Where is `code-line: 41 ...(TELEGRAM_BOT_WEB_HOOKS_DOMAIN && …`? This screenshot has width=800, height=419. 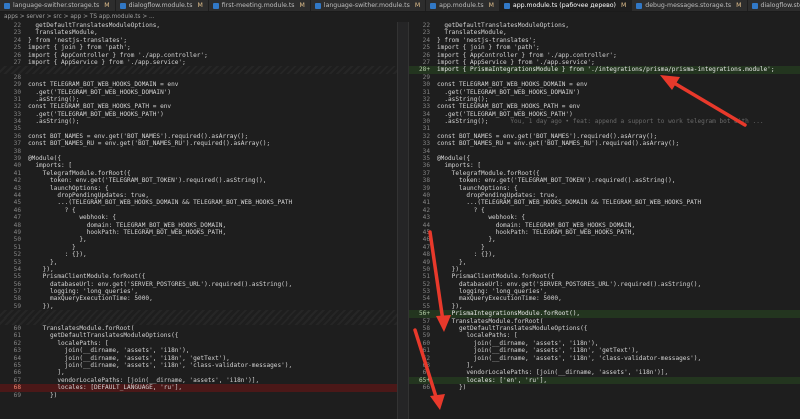 code-line: 41 ...(TELEGRAM_BOT_WEB_HOOKS_DOMAIN && … is located at coordinates (604, 202).